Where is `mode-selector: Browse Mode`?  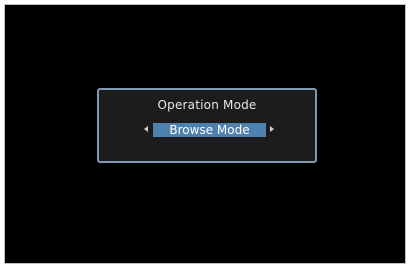
mode-selector: Browse Mode is located at coordinates (207, 130).